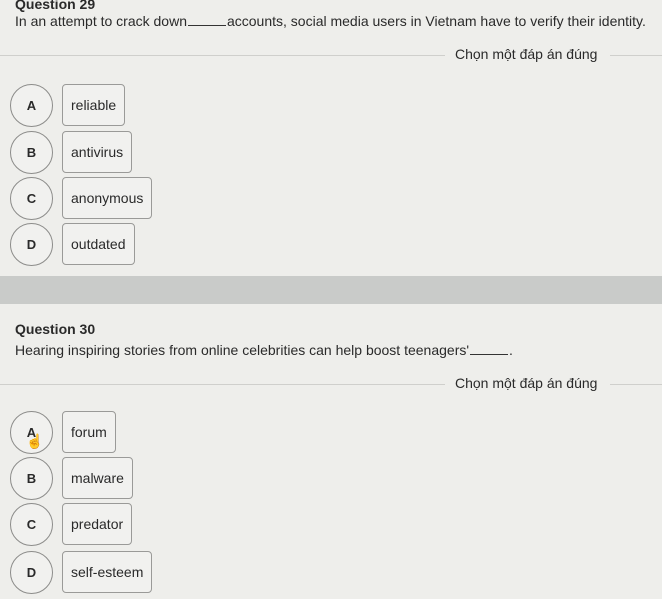 The width and height of the screenshot is (662, 599). I want to click on text-after: ., so click(511, 350).